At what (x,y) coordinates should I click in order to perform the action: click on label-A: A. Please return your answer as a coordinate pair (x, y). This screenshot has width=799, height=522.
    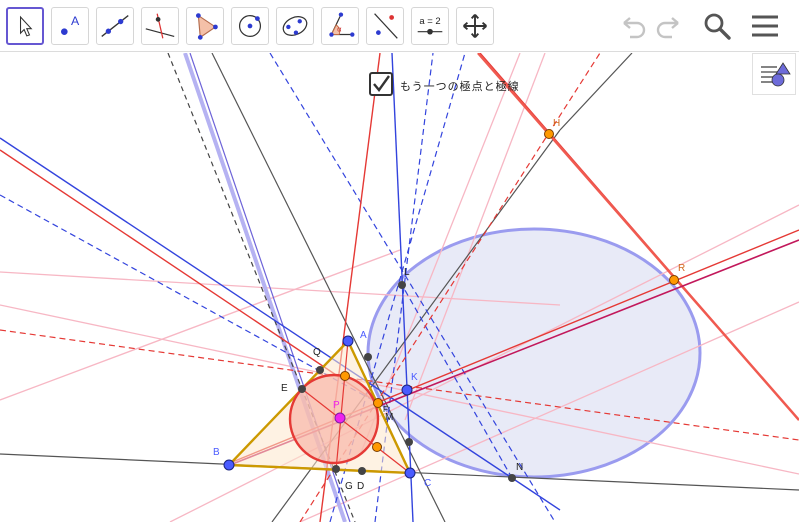
    Looking at the image, I should click on (363, 335).